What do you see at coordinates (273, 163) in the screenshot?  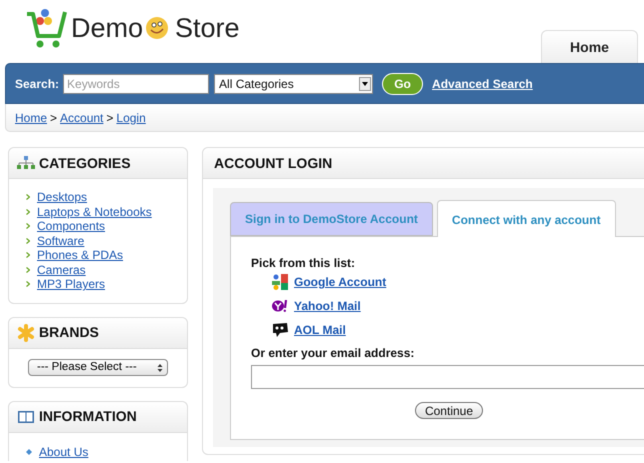 I see `panel-title: ACCOUNT LOGIN` at bounding box center [273, 163].